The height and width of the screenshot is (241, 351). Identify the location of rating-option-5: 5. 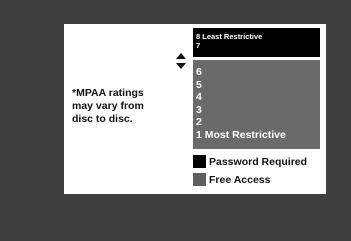
(256, 85).